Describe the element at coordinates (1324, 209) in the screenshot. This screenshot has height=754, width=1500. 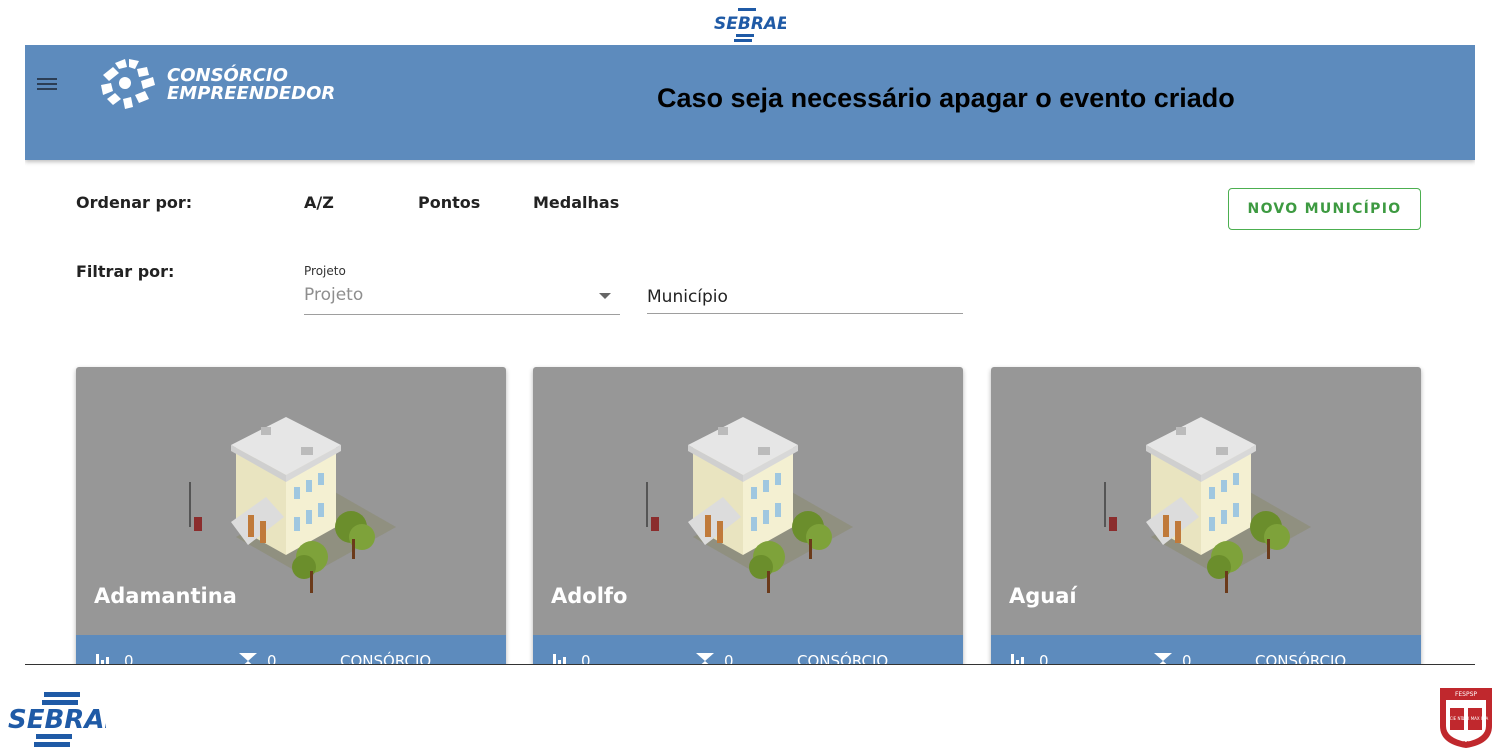
I see `new-municipio-button: NOVO MUNICÍPIO` at that location.